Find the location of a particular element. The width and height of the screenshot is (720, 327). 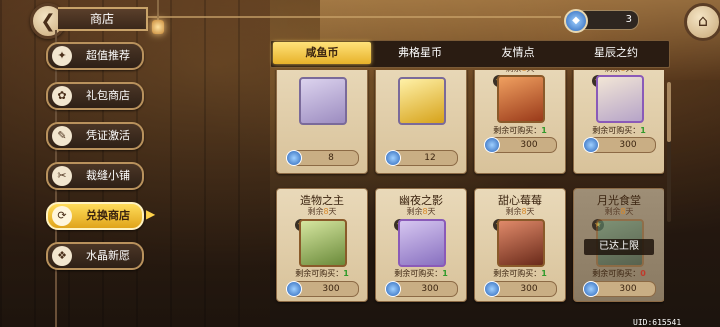

sidebar-item-label: 兑换商店 is located at coordinates (108, 215).